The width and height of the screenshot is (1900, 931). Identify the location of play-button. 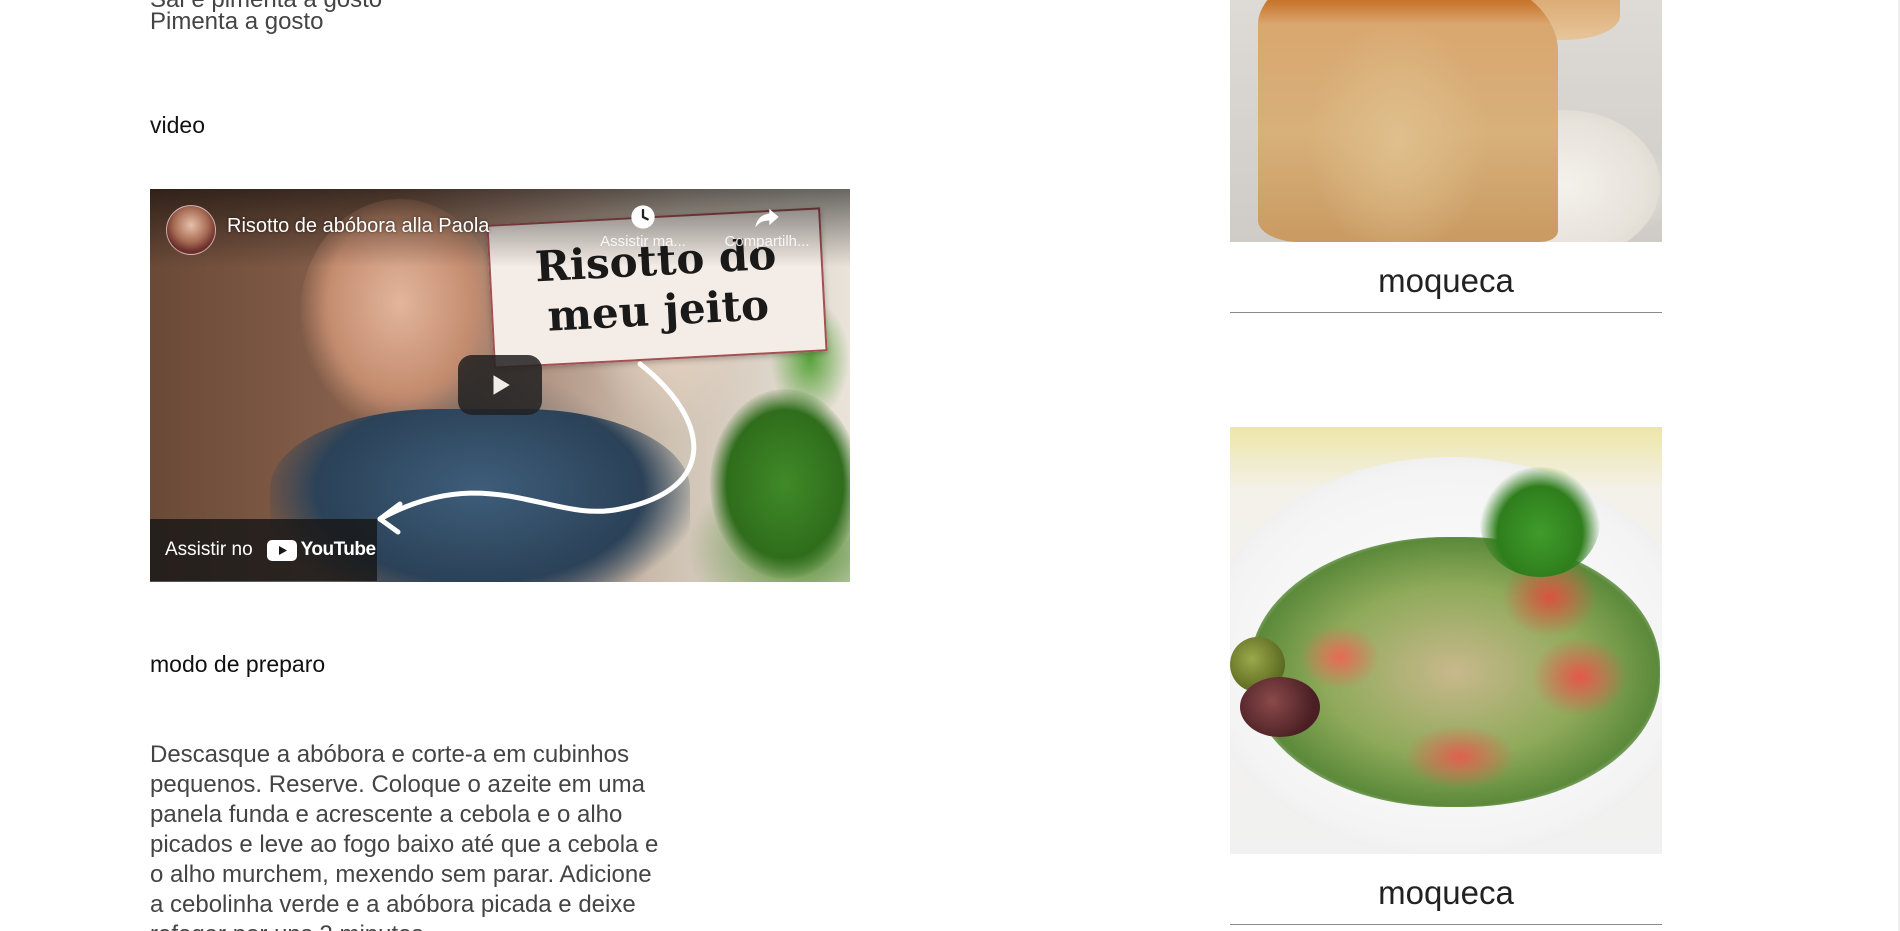
(500, 385).